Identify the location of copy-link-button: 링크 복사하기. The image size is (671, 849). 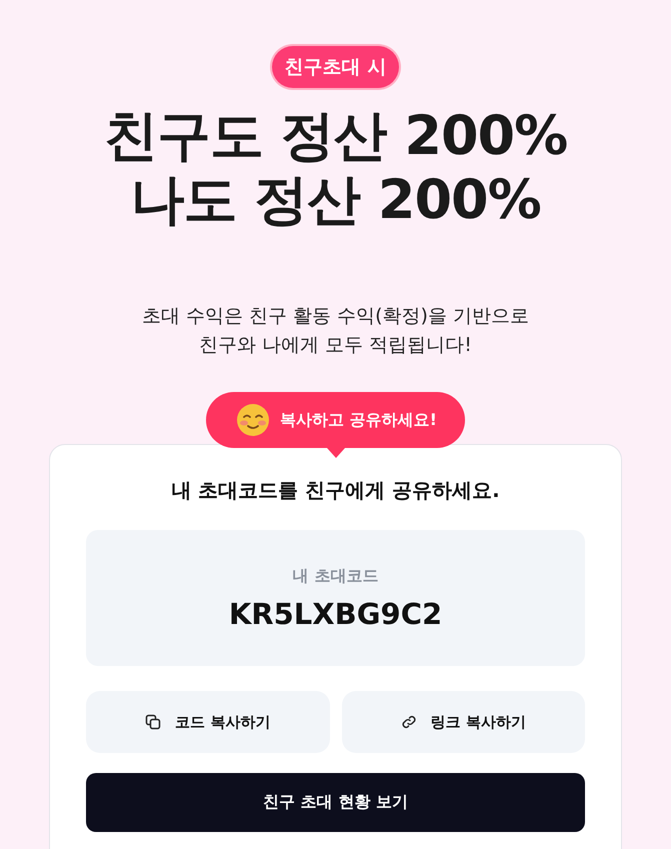
(463, 722).